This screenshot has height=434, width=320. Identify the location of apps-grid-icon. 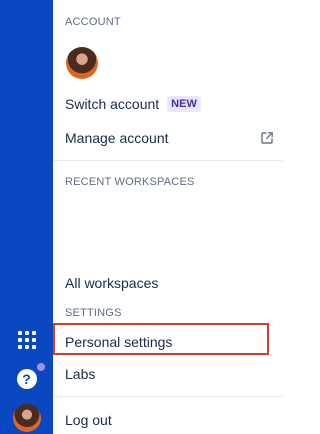
(26, 340).